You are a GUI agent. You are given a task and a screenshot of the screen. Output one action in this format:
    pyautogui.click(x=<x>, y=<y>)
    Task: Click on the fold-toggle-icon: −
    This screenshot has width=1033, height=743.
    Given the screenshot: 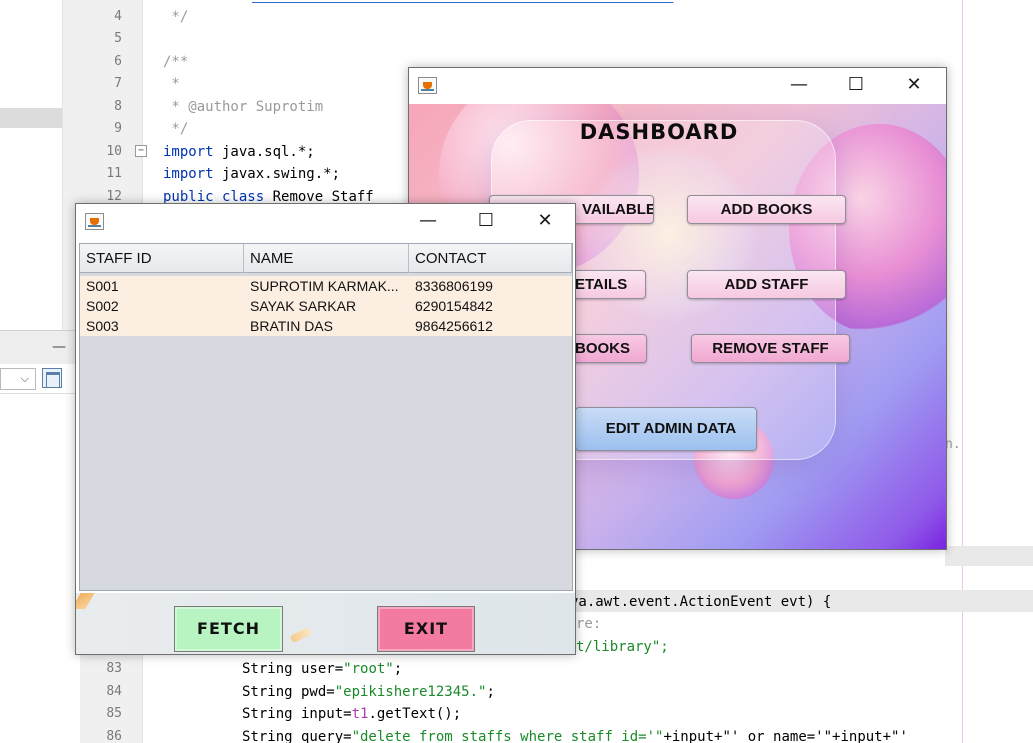 What is the action you would take?
    pyautogui.click(x=141, y=151)
    